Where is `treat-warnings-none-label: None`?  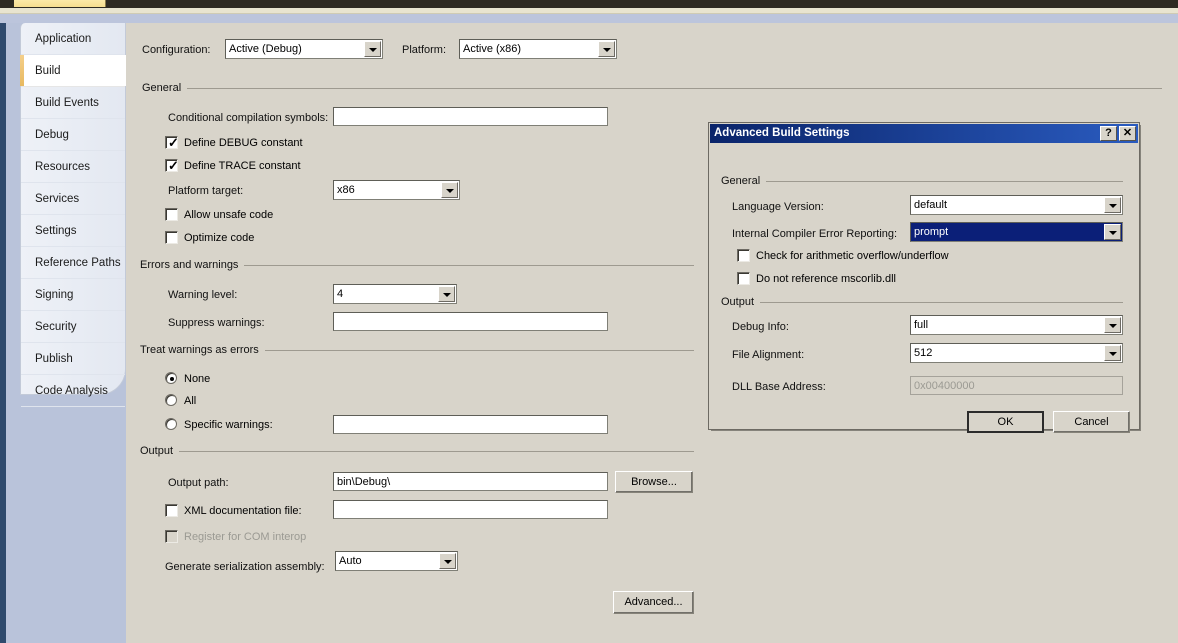
treat-warnings-none-label: None is located at coordinates (197, 379).